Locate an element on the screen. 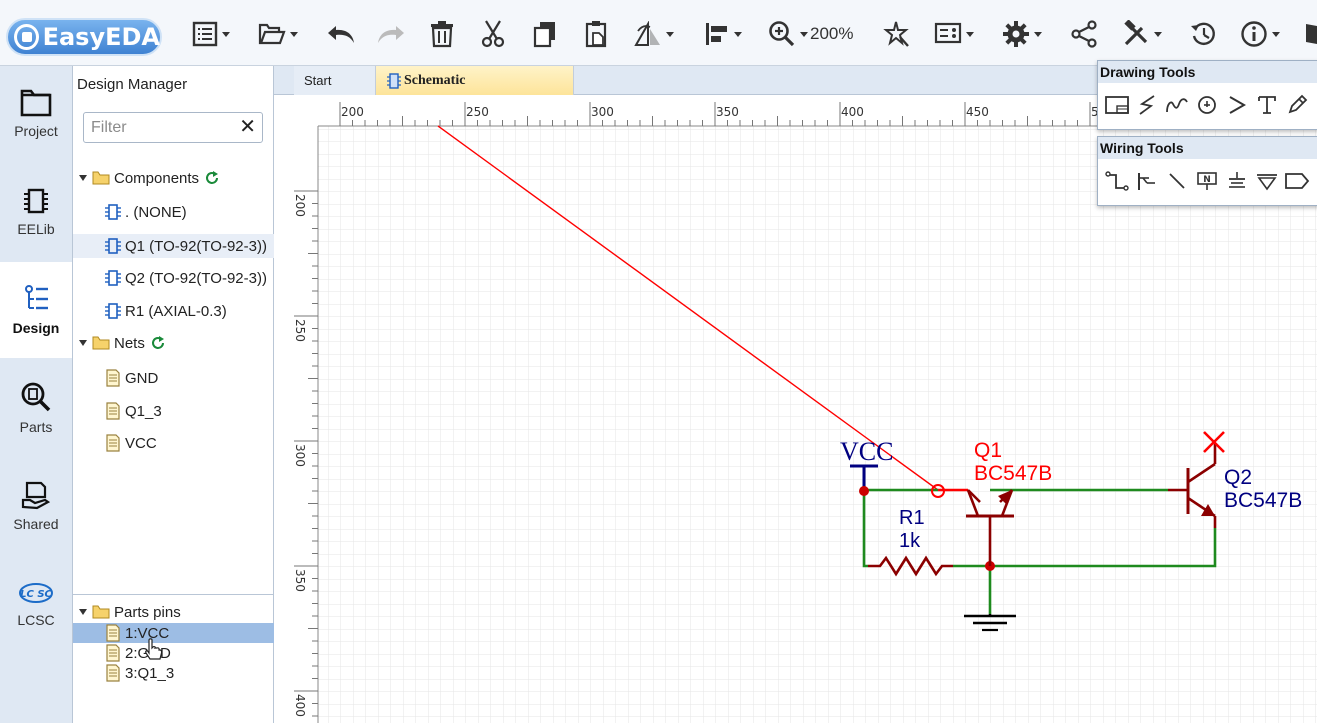  copy-button is located at coordinates (545, 34).